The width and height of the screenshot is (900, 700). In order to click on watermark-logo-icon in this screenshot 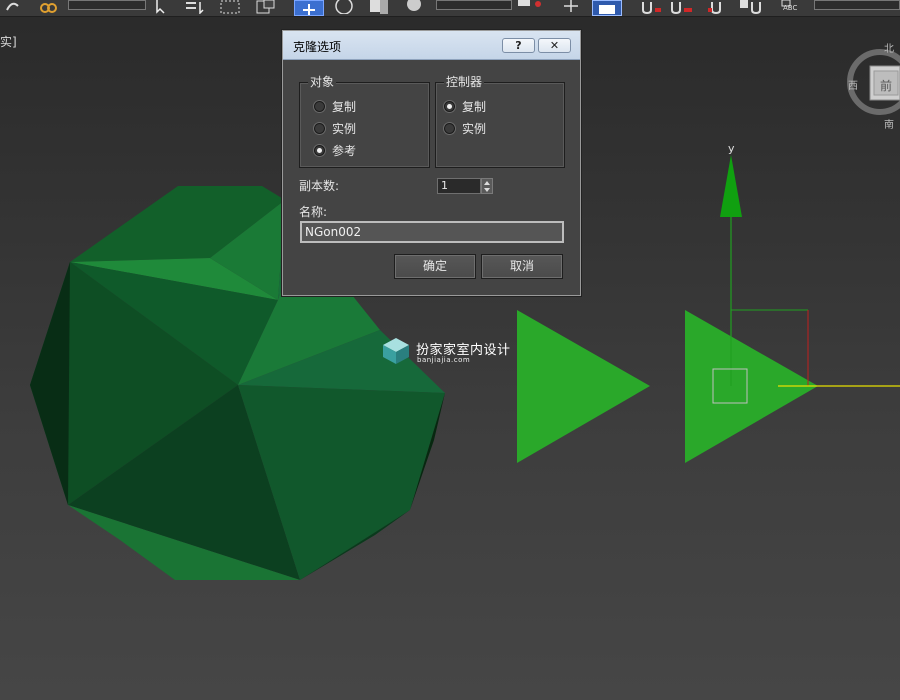, I will do `click(396, 351)`.